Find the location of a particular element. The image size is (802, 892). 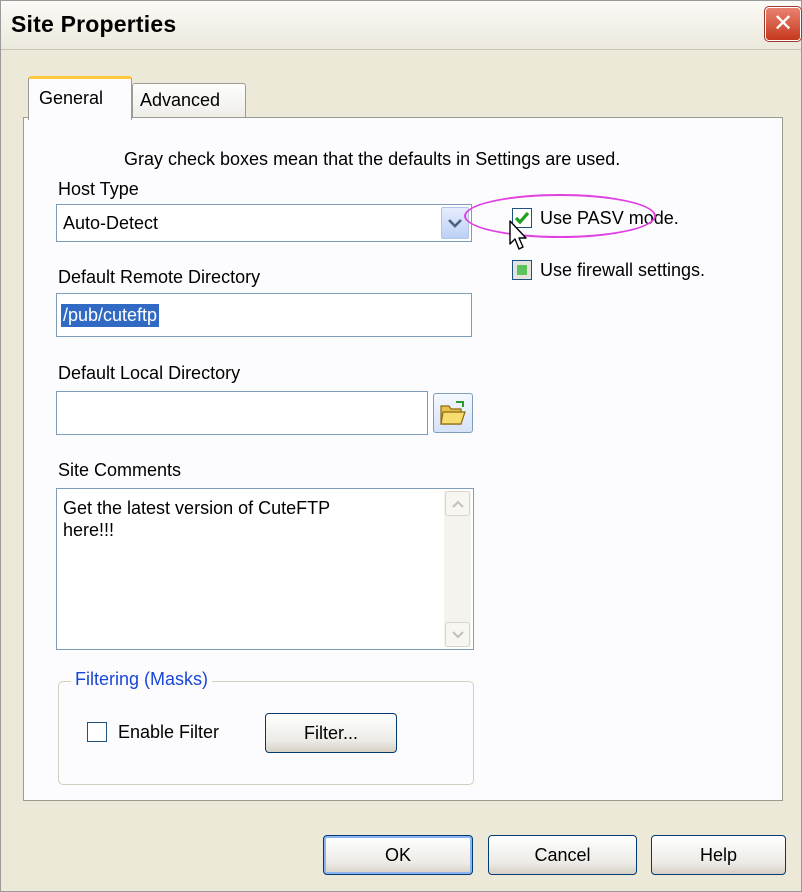

cancel-button: Cancel is located at coordinates (562, 855).